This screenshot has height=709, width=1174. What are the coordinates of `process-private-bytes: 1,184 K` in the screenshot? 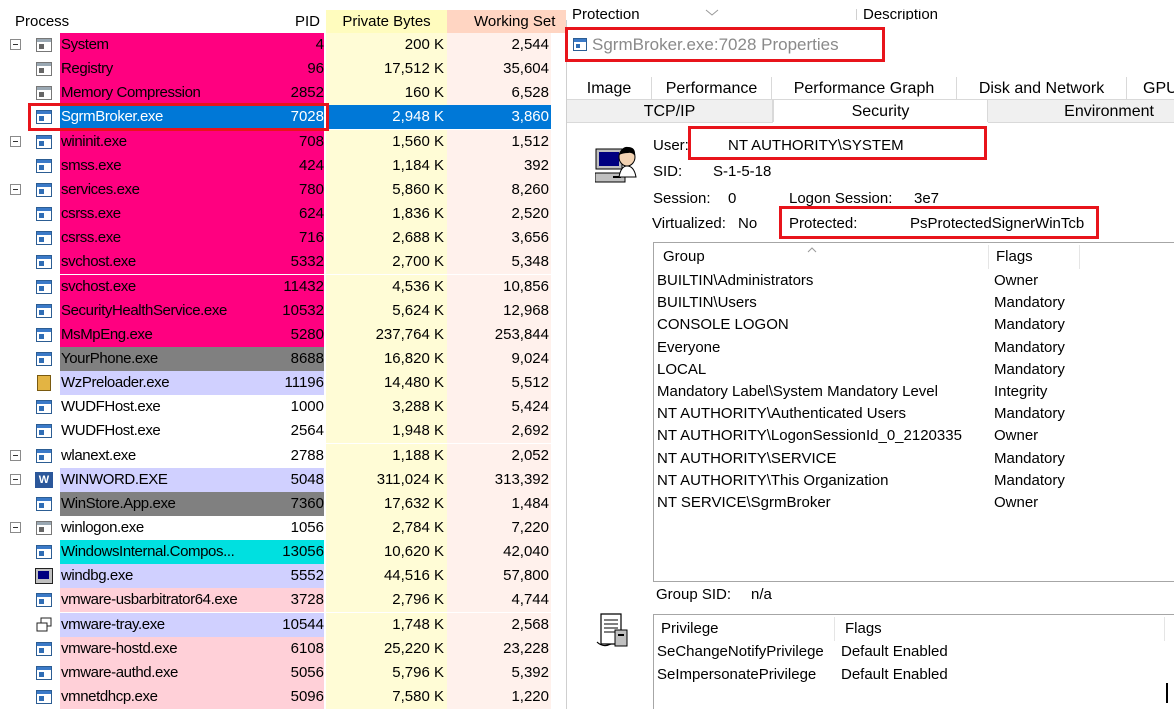 It's located at (386, 165).